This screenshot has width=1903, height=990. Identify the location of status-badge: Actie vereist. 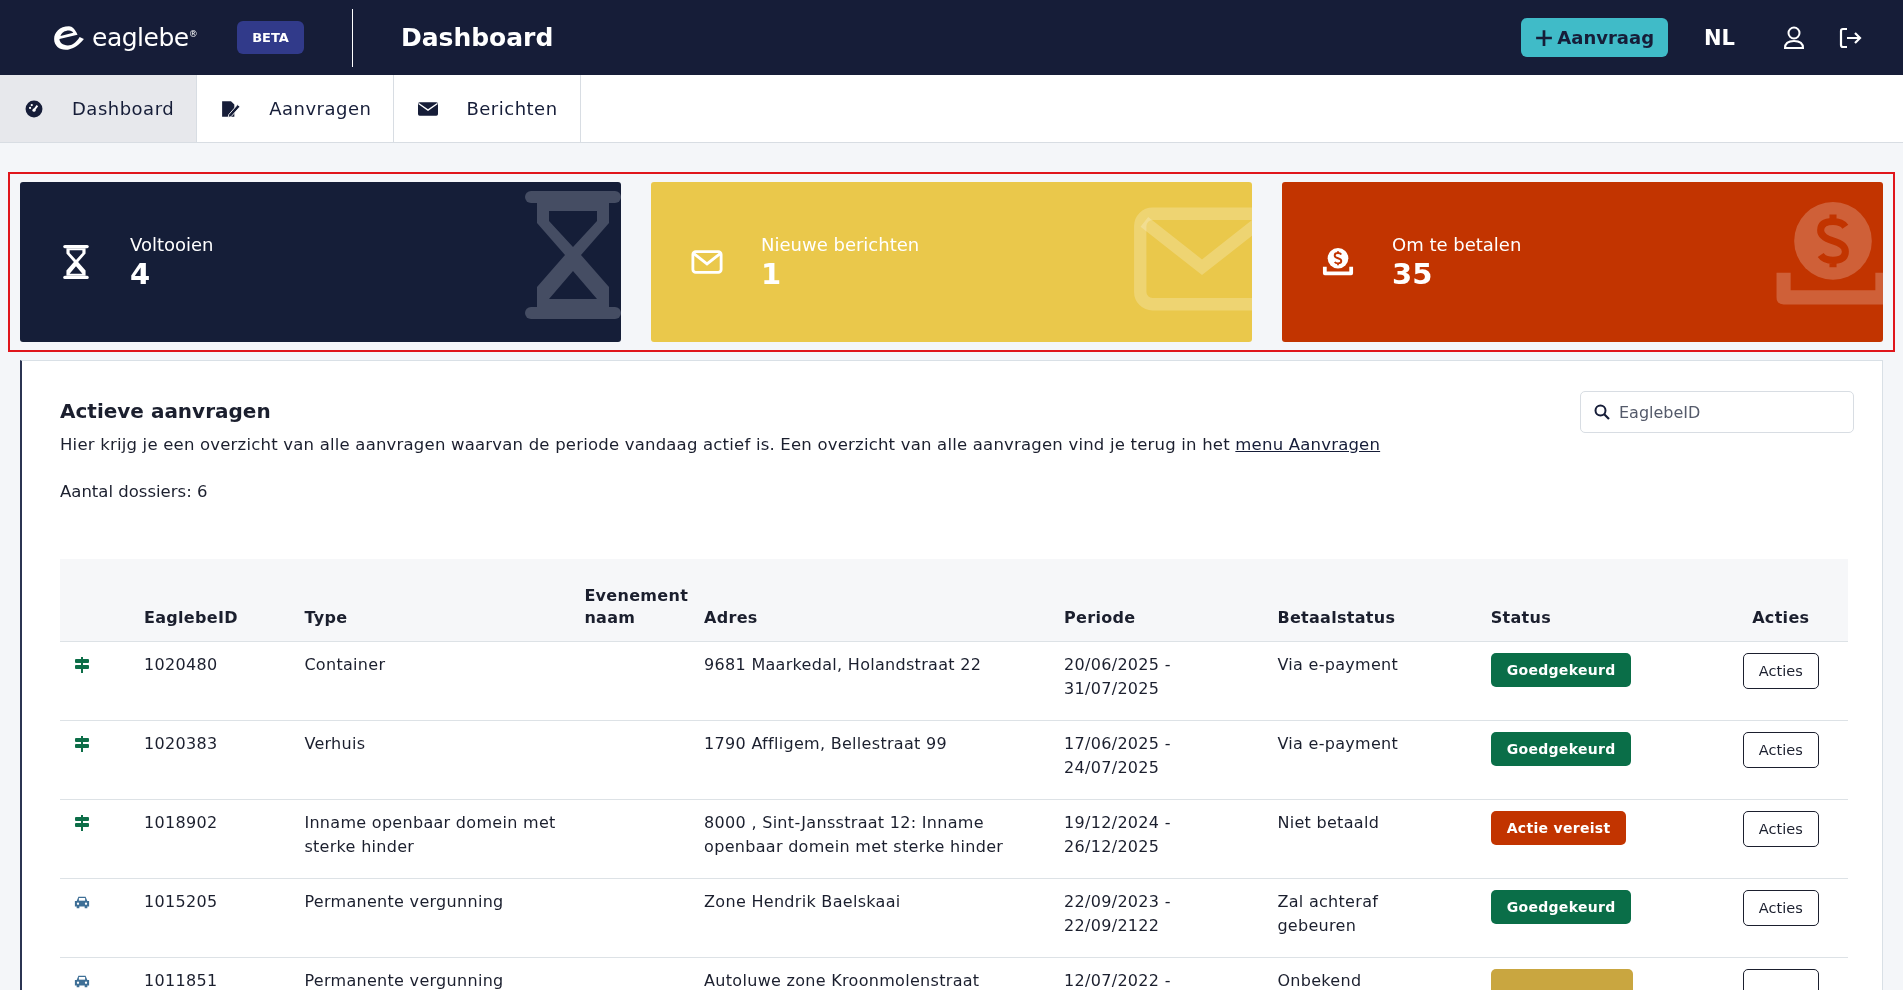
(1558, 828).